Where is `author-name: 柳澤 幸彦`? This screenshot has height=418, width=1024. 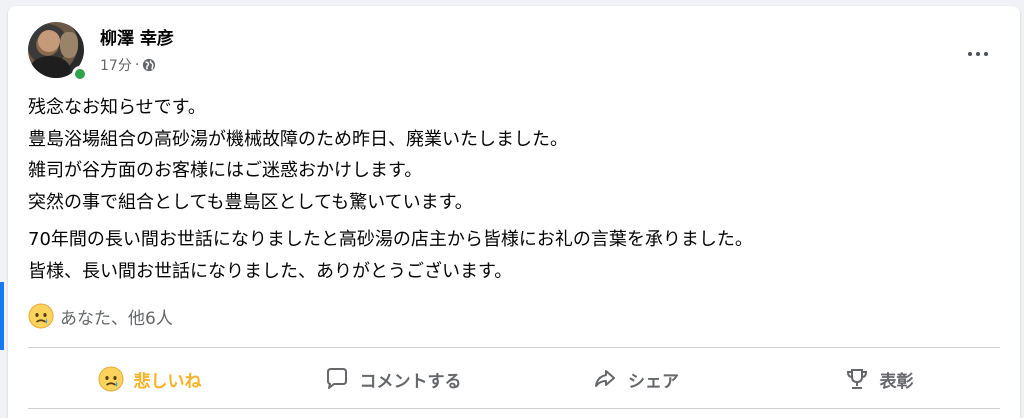
author-name: 柳澤 幸彦 is located at coordinates (137, 36).